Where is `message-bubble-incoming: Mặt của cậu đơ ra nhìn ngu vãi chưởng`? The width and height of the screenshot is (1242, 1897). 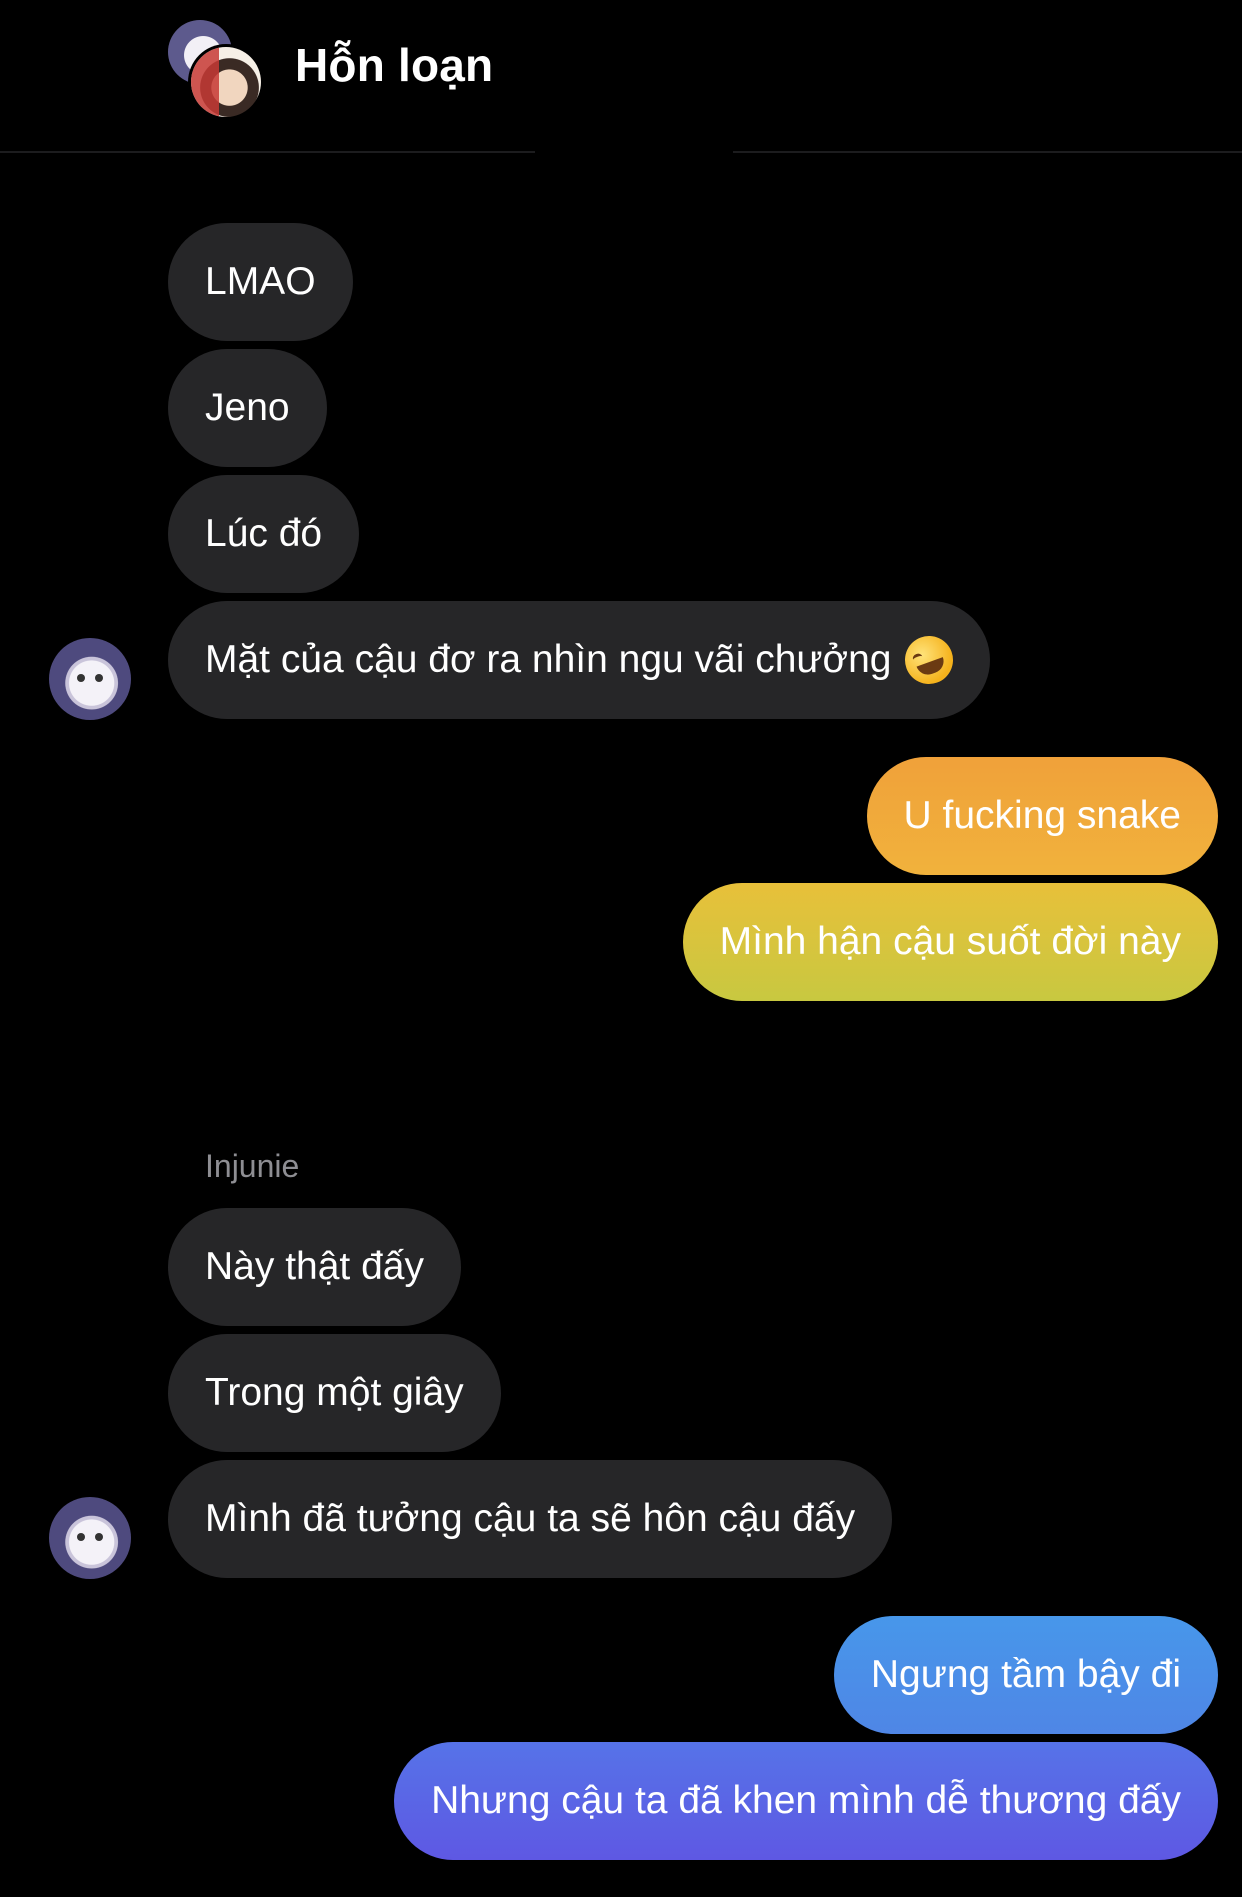 message-bubble-incoming: Mặt của cậu đơ ra nhìn ngu vãi chưởng is located at coordinates (579, 660).